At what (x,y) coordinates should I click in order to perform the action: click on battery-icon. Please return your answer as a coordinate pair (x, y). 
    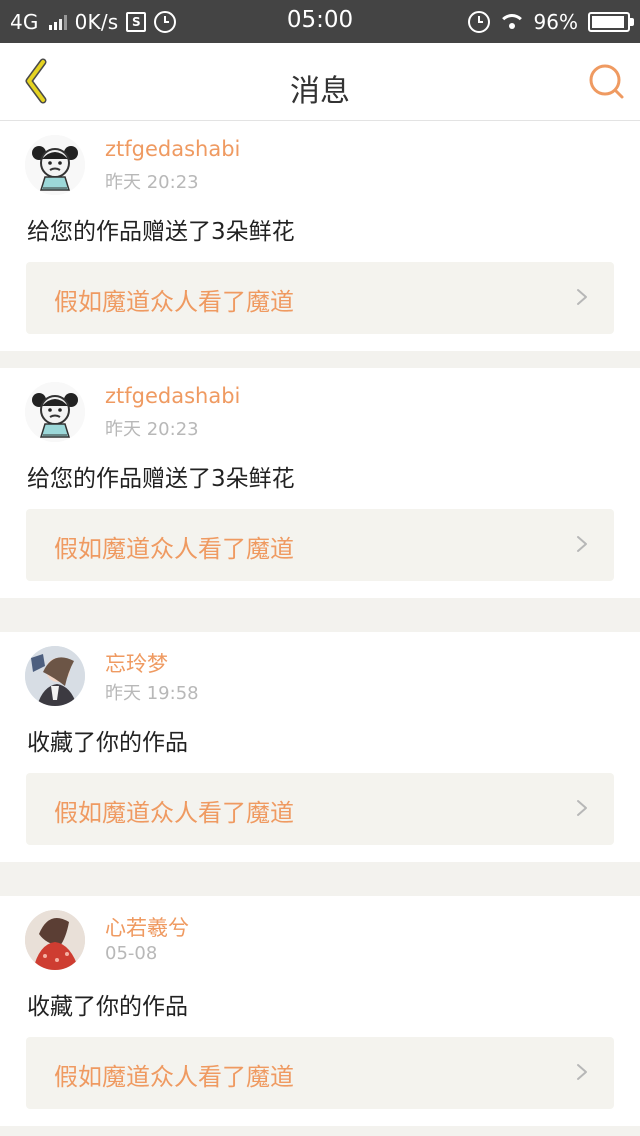
    Looking at the image, I should click on (611, 22).